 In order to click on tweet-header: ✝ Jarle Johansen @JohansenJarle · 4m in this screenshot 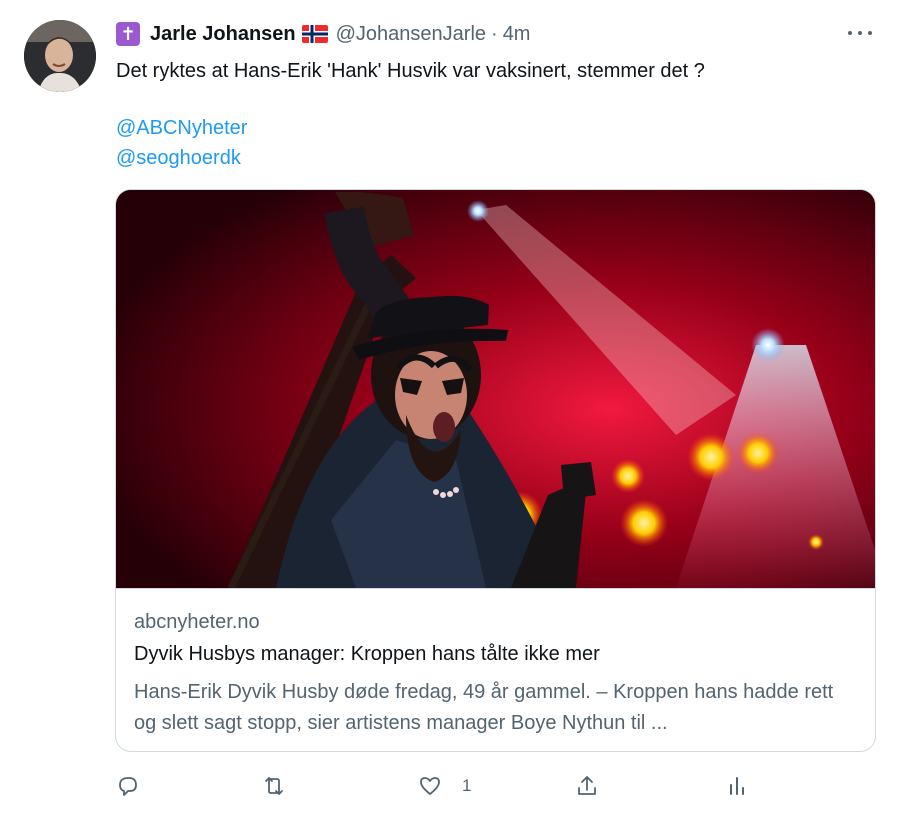, I will do `click(323, 34)`.